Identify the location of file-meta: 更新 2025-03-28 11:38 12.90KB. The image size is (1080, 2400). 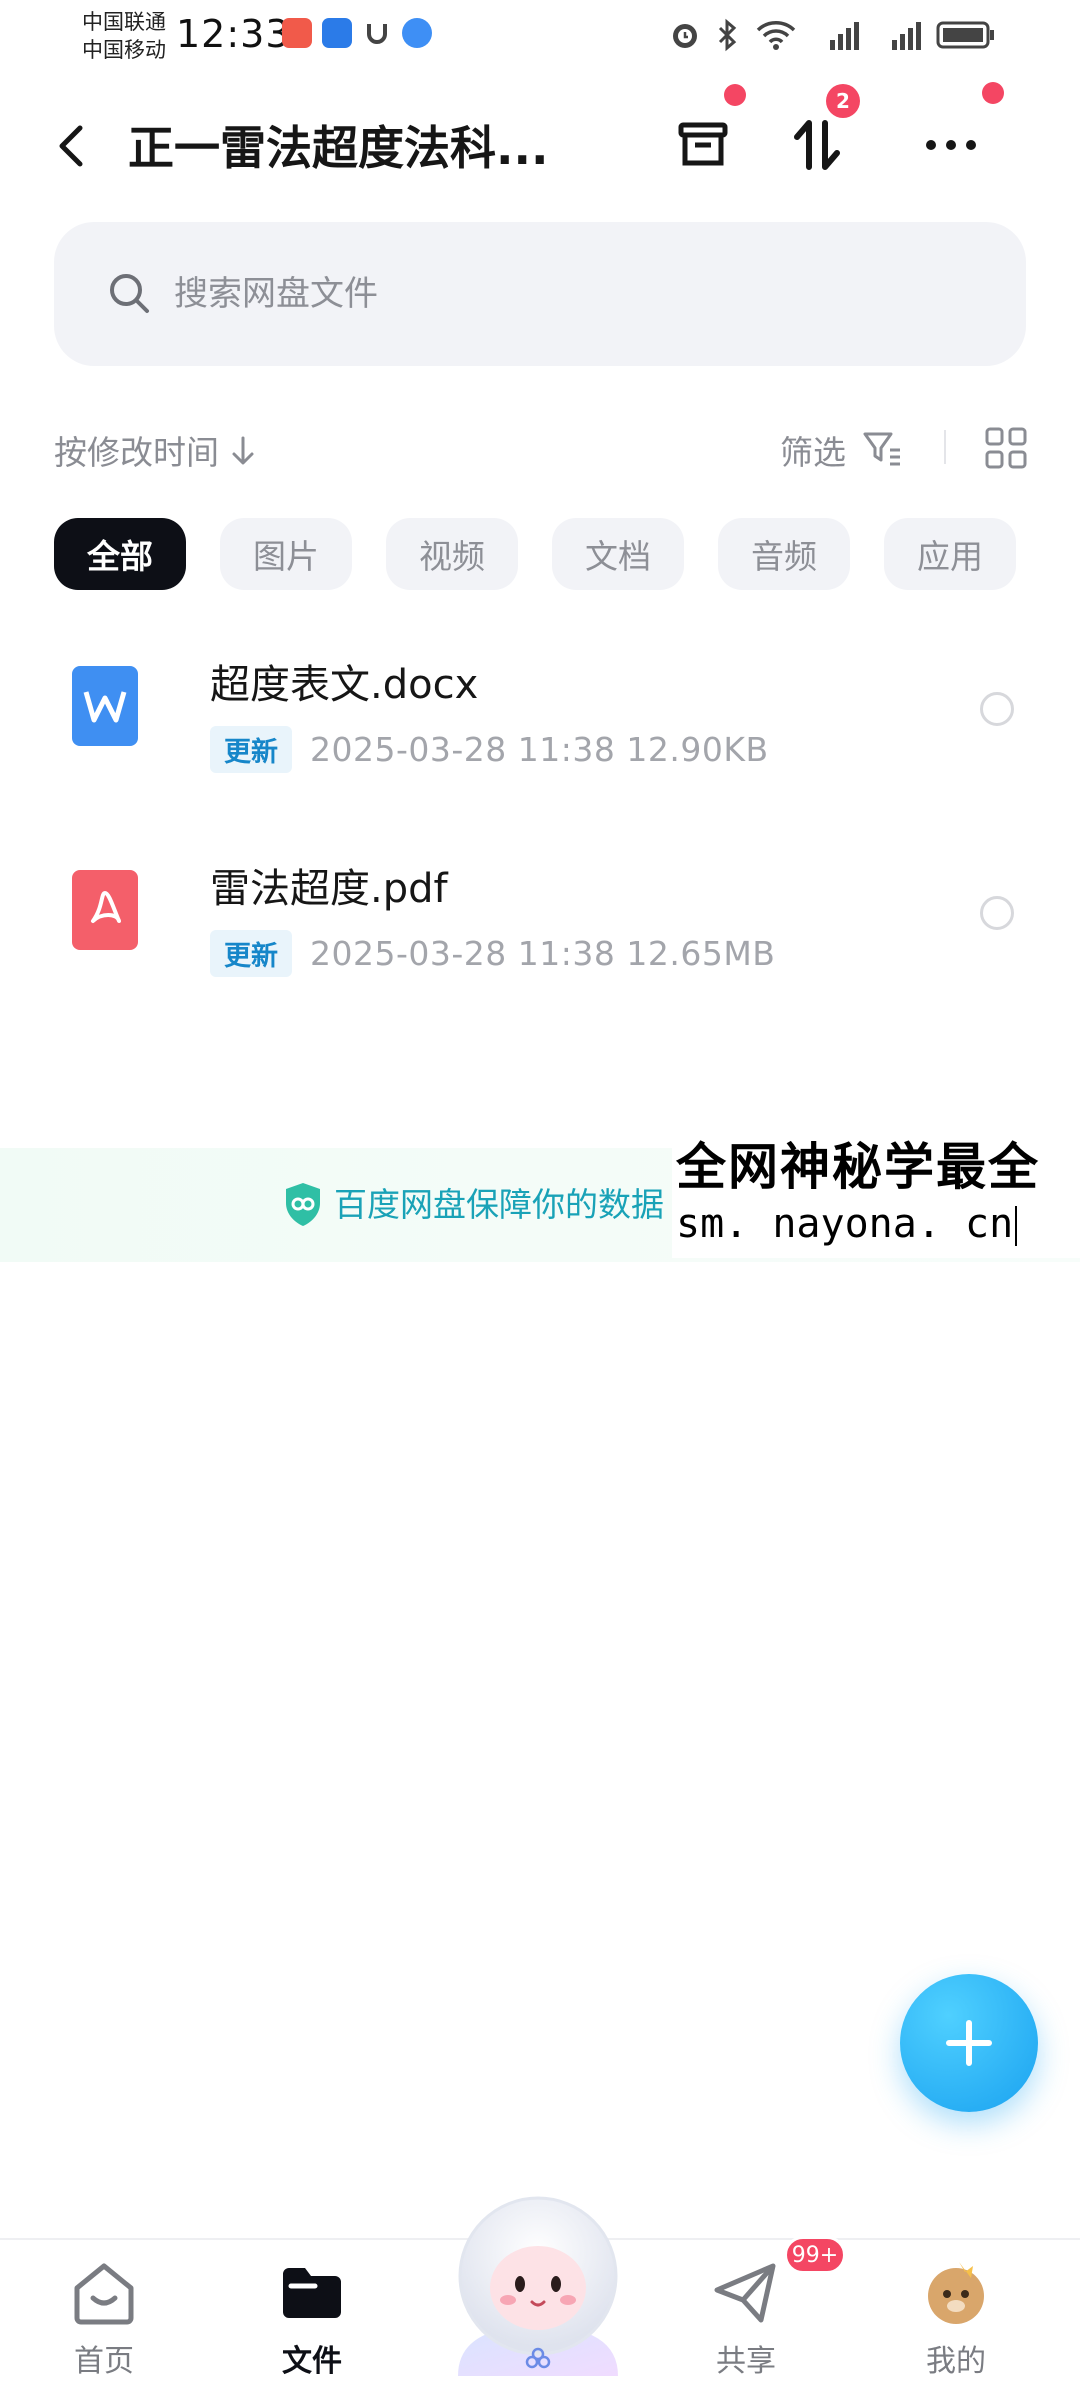
(489, 749).